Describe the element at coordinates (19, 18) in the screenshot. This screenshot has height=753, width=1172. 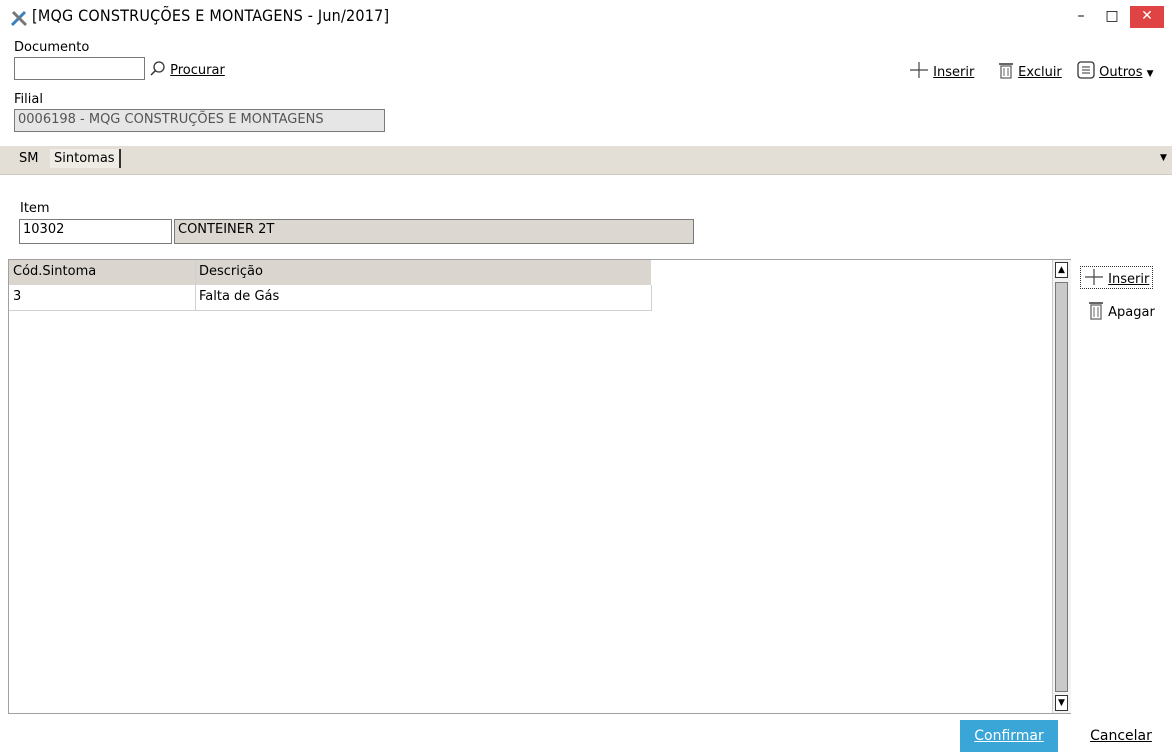
I see `tools-icon` at that location.